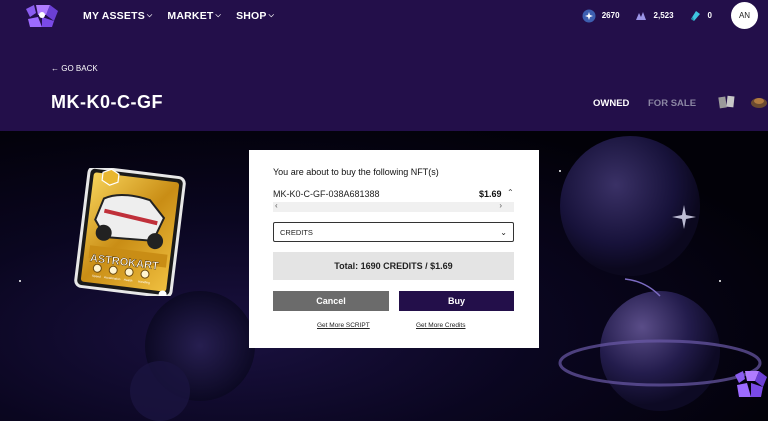 This screenshot has width=768, height=421. I want to click on buy-button: Buy, so click(456, 301).